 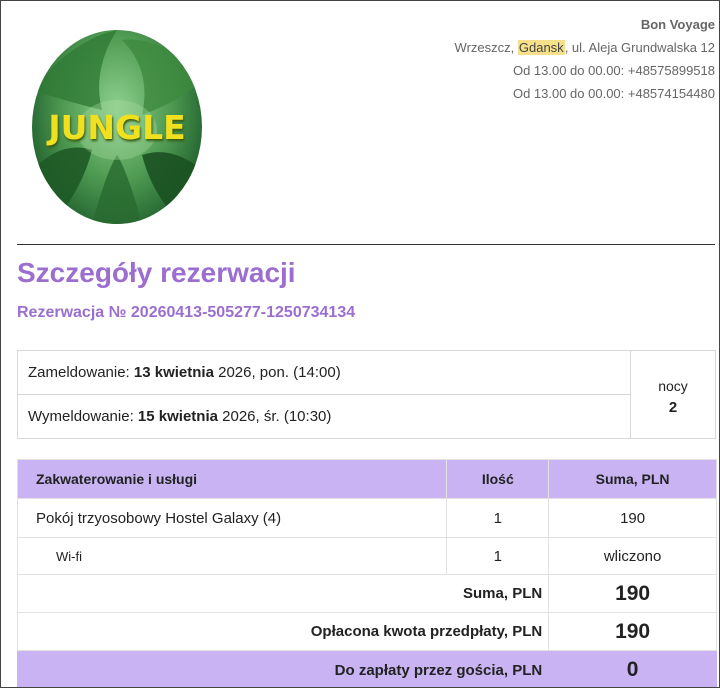 I want to click on prepaid-row: Opłacona kwota przedpłaty, PLN 190, so click(x=366, y=631).